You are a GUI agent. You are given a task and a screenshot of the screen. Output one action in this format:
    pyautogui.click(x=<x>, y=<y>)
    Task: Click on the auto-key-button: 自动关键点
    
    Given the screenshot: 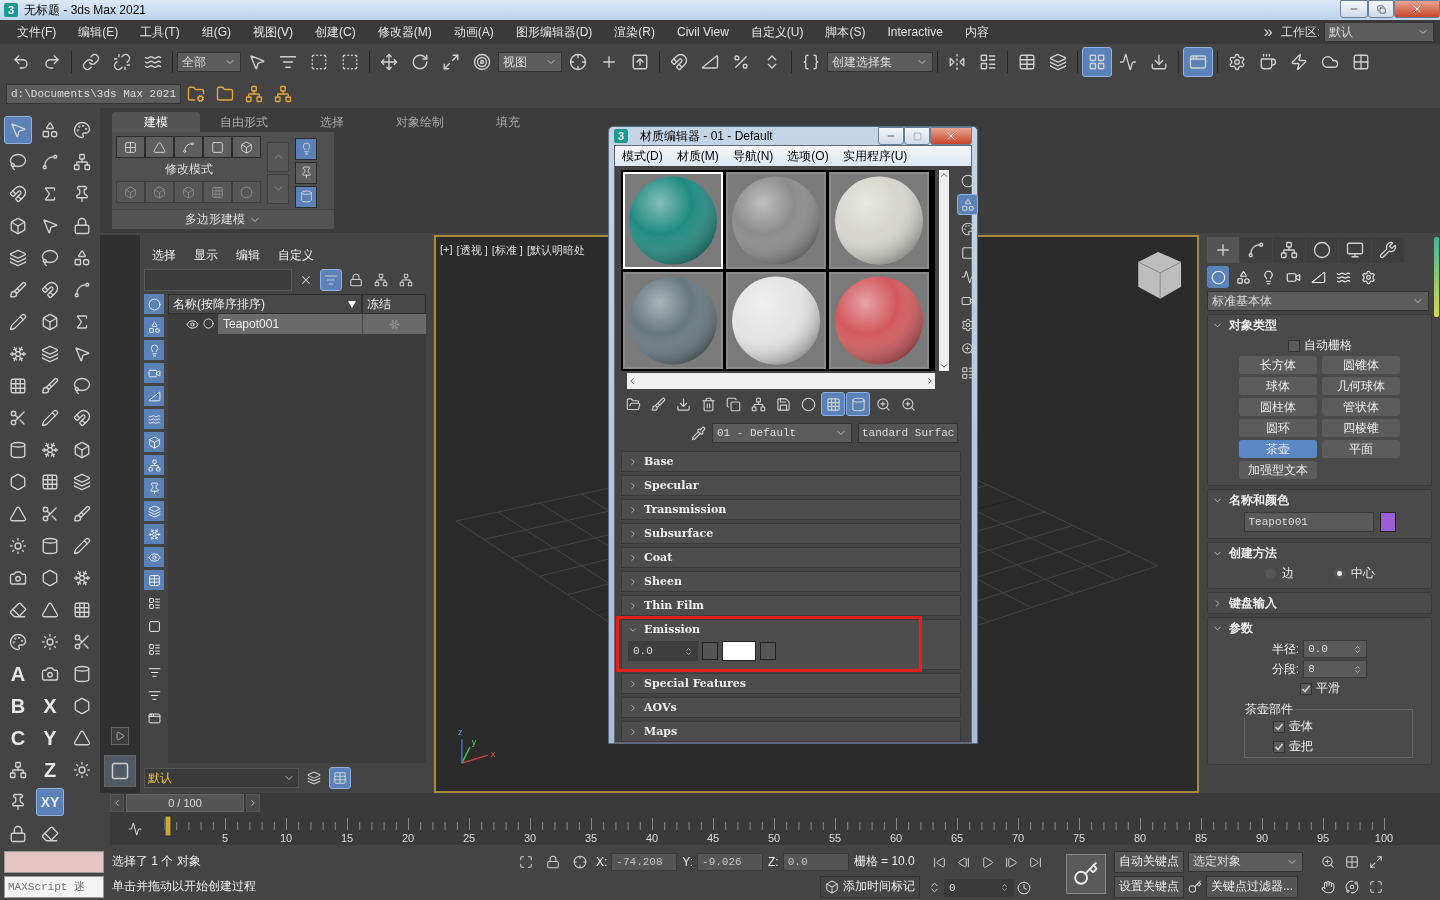 What is the action you would take?
    pyautogui.click(x=1149, y=861)
    